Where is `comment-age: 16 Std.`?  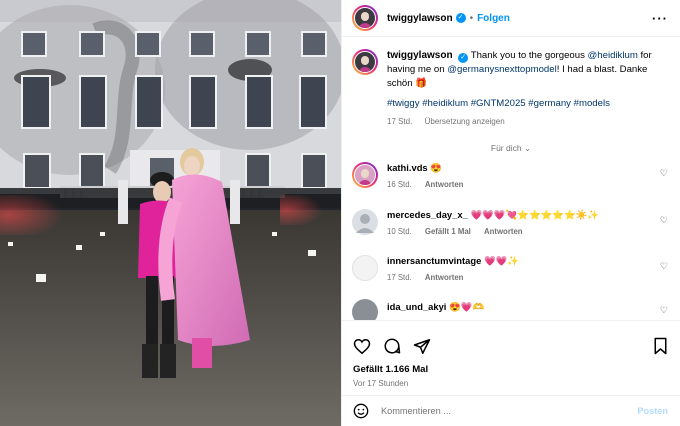 comment-age: 16 Std. is located at coordinates (399, 184).